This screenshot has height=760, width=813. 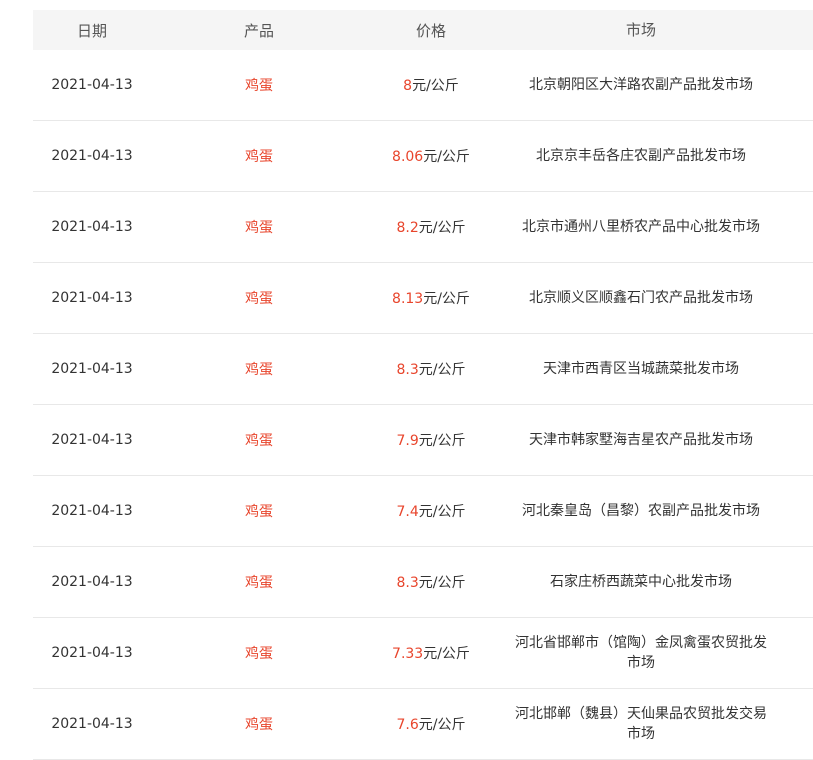 I want to click on price-value: 7.4, so click(x=407, y=512).